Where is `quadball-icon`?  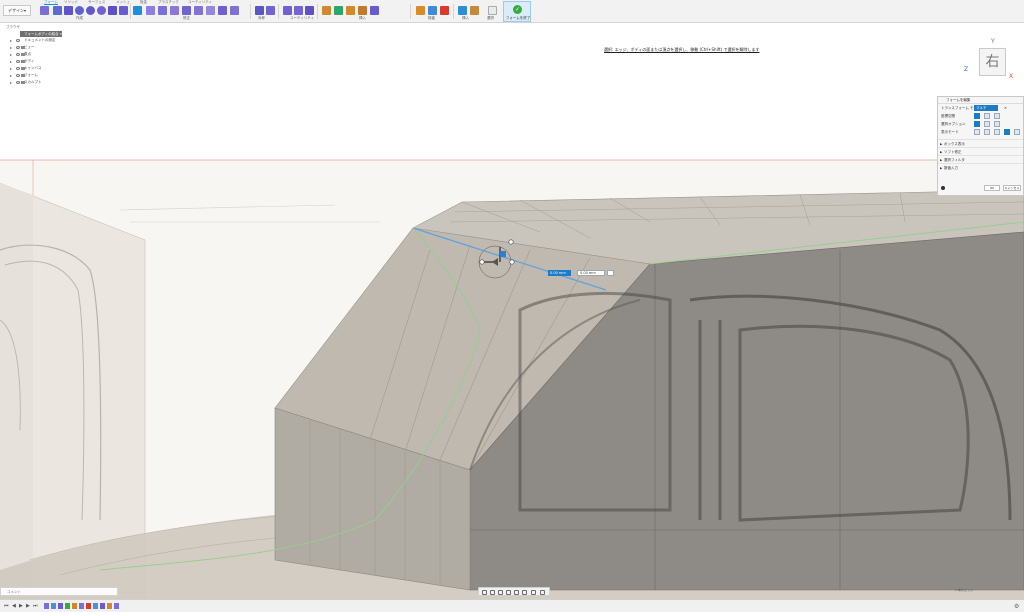 quadball-icon is located at coordinates (112, 10).